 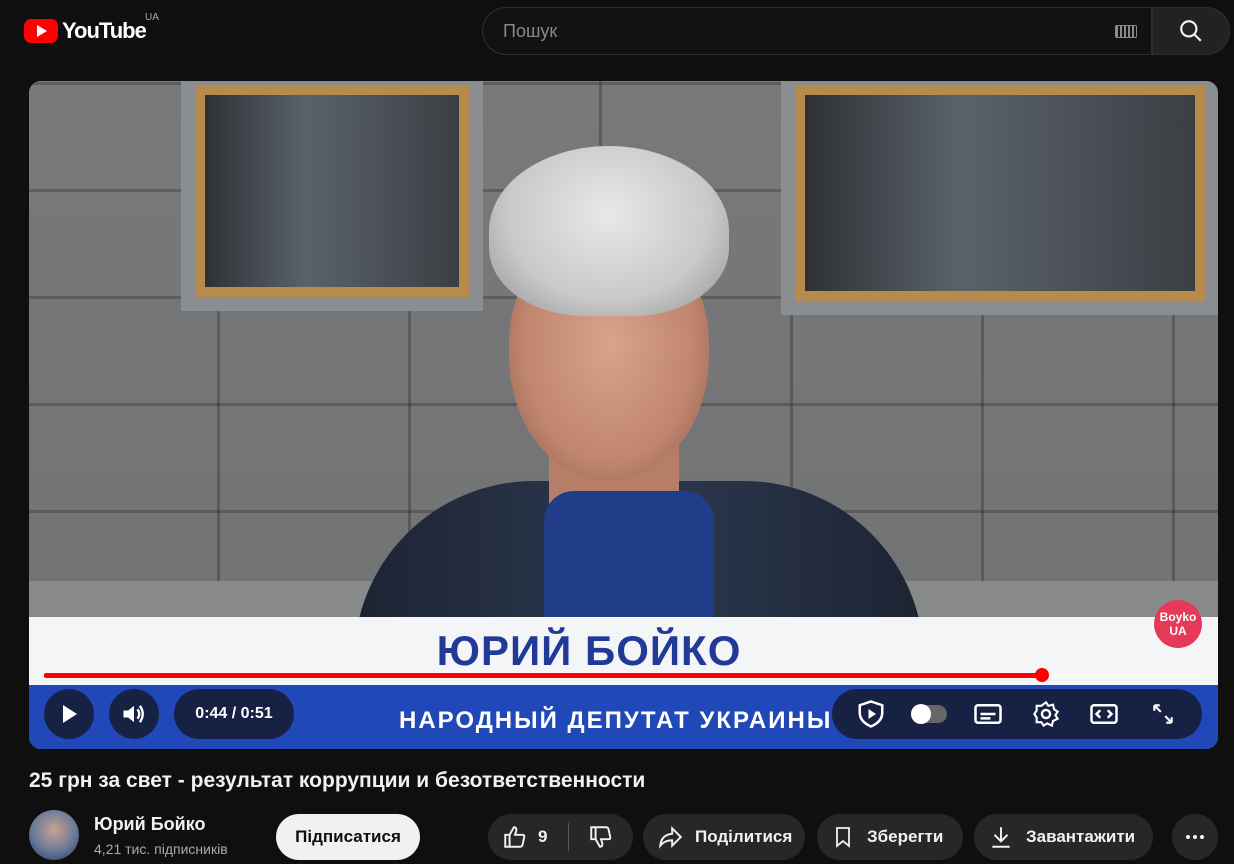 I want to click on settings-button, so click(x=1046, y=714).